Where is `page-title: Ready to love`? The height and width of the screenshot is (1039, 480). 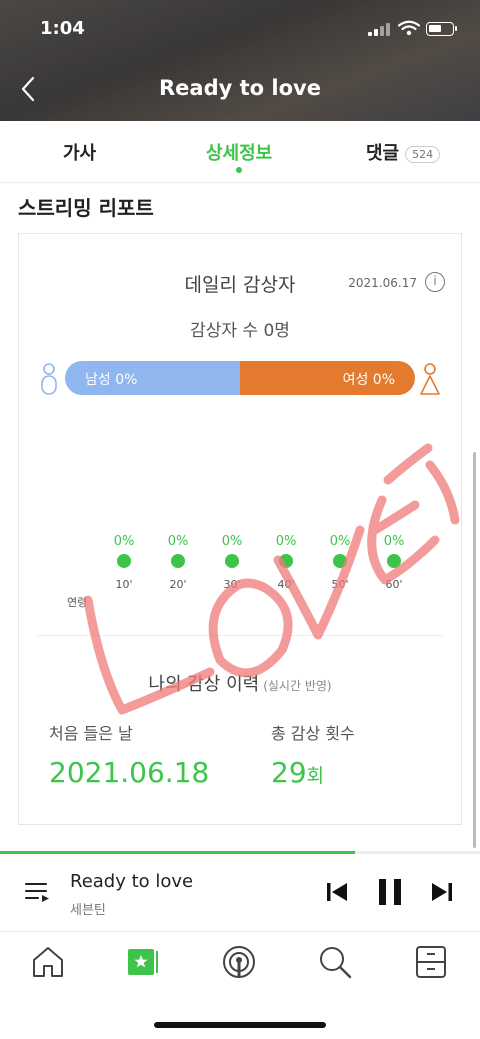
page-title: Ready to love is located at coordinates (240, 88).